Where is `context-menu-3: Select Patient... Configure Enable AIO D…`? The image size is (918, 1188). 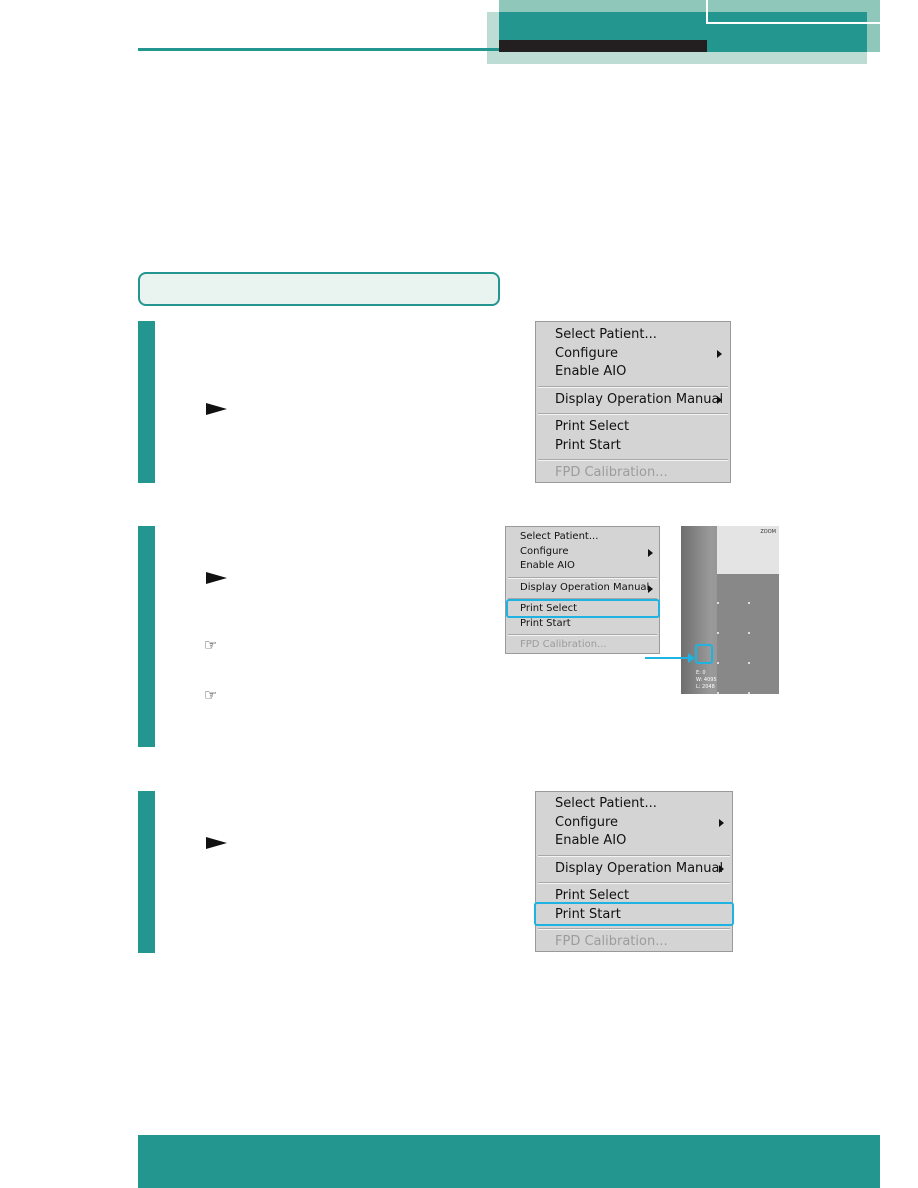
context-menu-3: Select Patient... Configure Enable AIO D… is located at coordinates (634, 871).